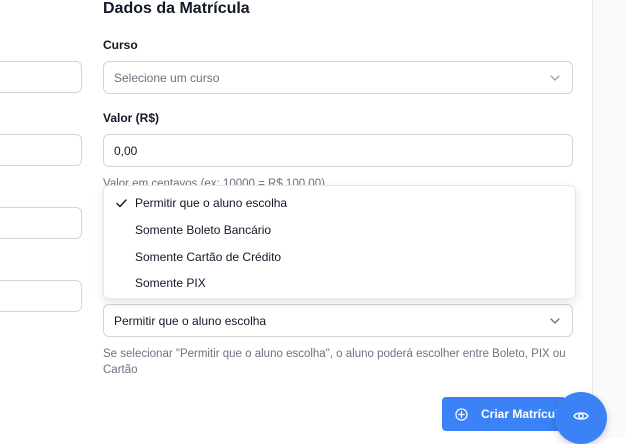  What do you see at coordinates (208, 257) in the screenshot?
I see `payment-option-label: Somente Cartão de Crédito` at bounding box center [208, 257].